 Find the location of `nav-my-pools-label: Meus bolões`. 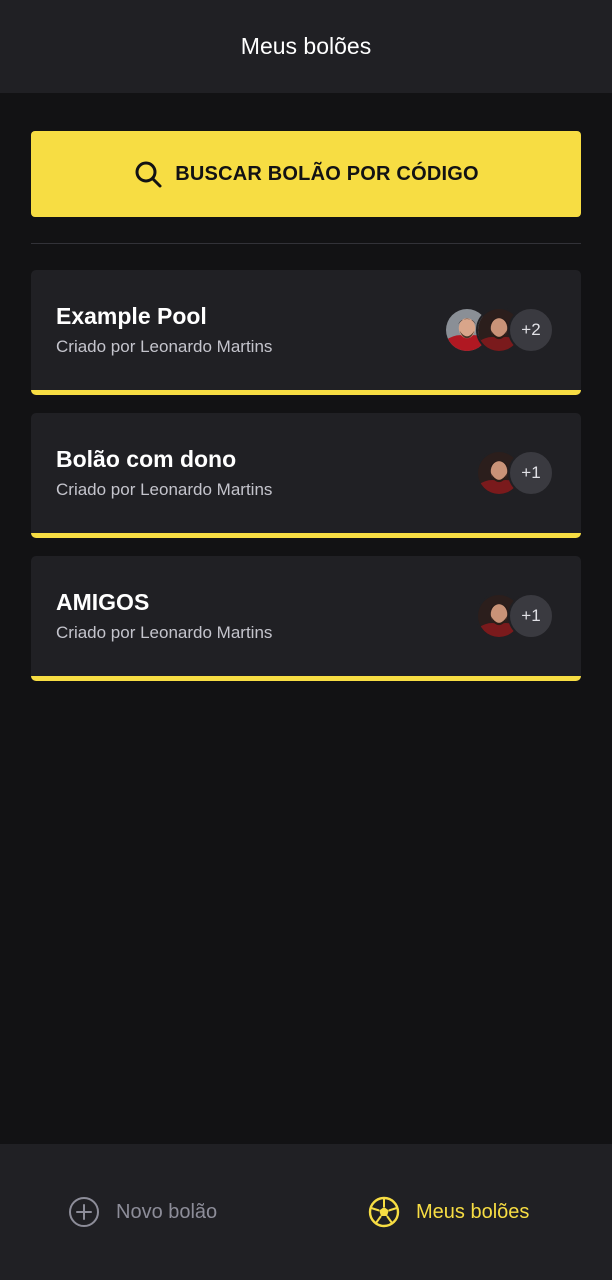

nav-my-pools-label: Meus bolões is located at coordinates (473, 1211).